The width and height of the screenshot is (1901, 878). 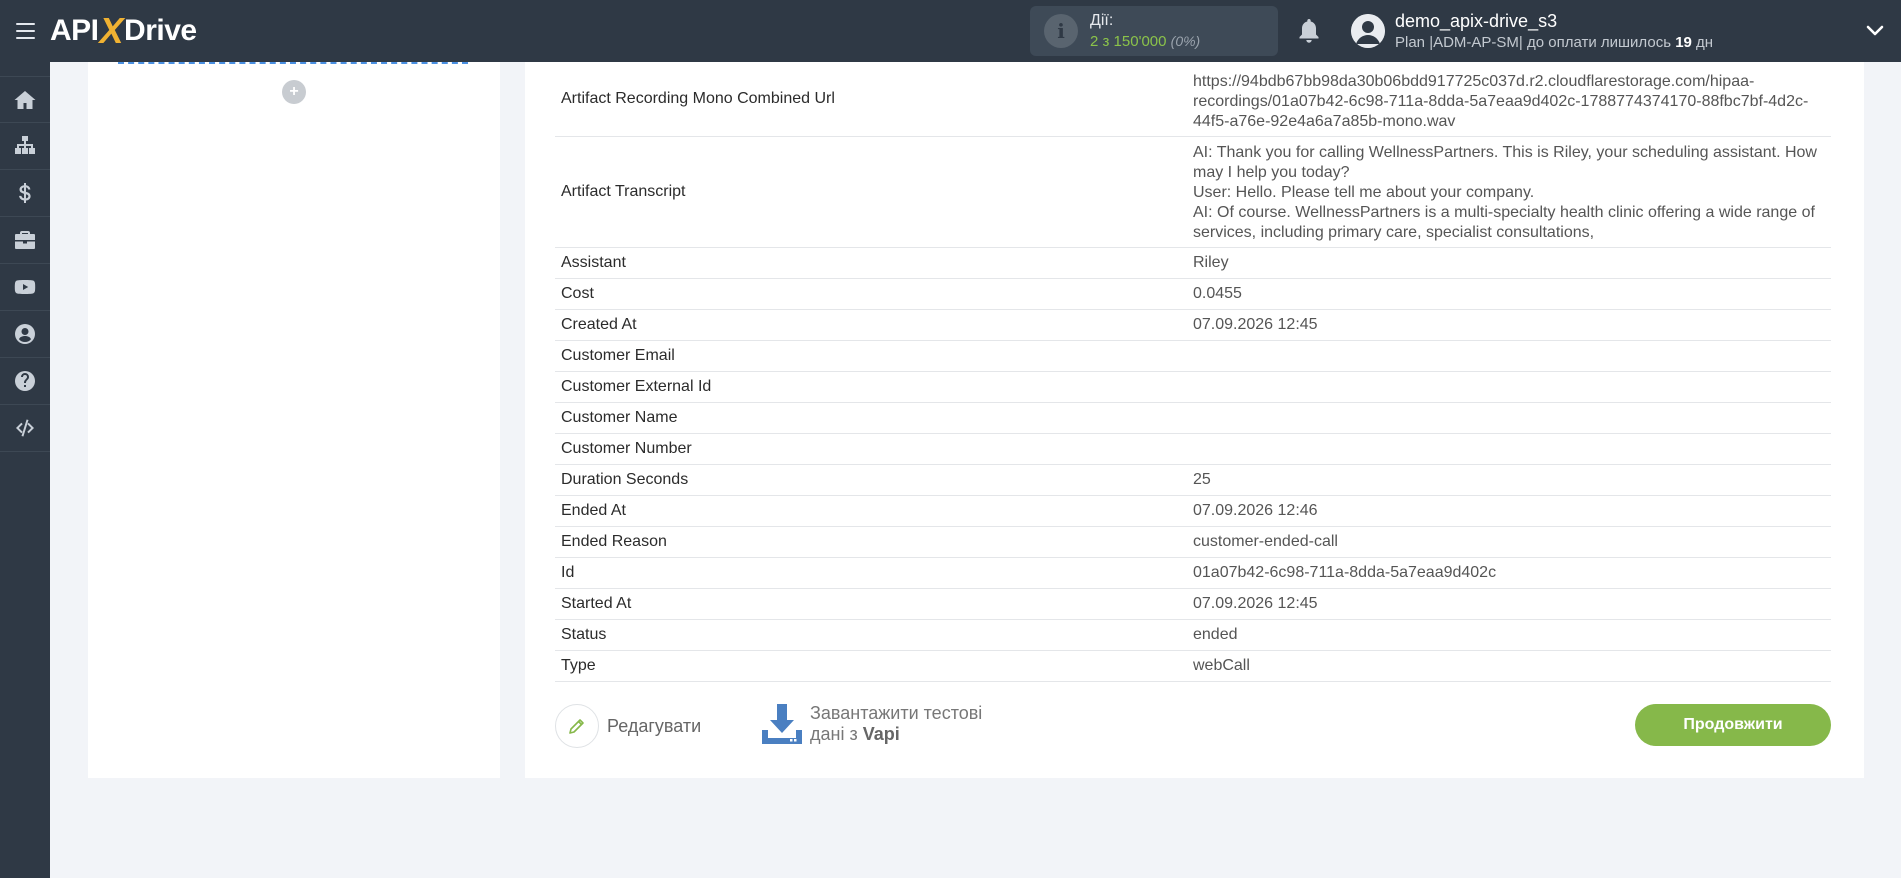 I want to click on sidebar-item-services, so click(x=25, y=240).